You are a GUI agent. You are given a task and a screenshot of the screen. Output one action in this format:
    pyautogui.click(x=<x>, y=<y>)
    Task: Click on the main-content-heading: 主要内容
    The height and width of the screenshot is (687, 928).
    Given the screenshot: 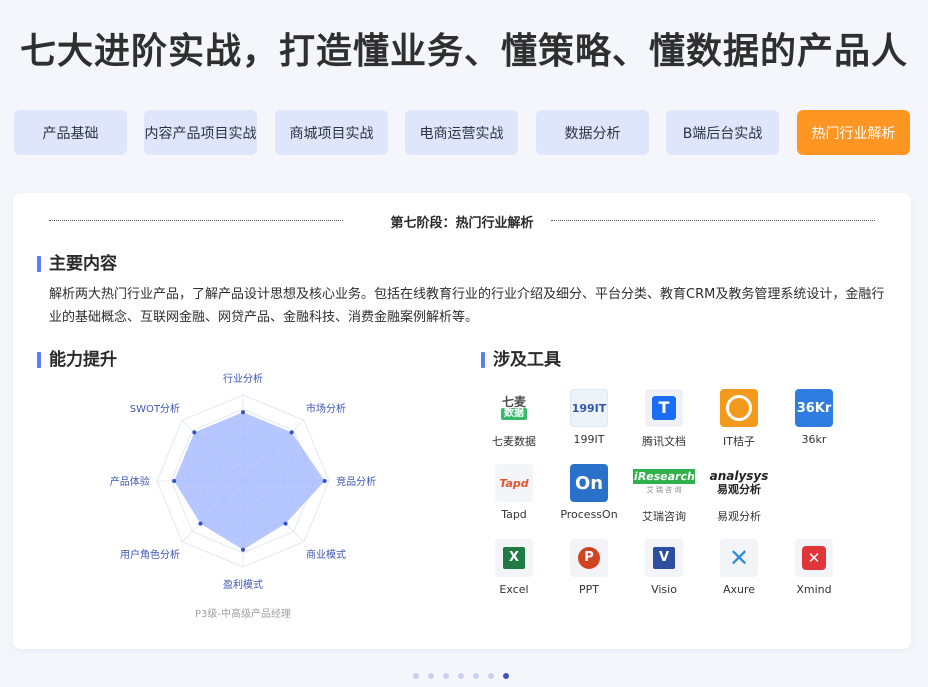 What is the action you would take?
    pyautogui.click(x=77, y=264)
    